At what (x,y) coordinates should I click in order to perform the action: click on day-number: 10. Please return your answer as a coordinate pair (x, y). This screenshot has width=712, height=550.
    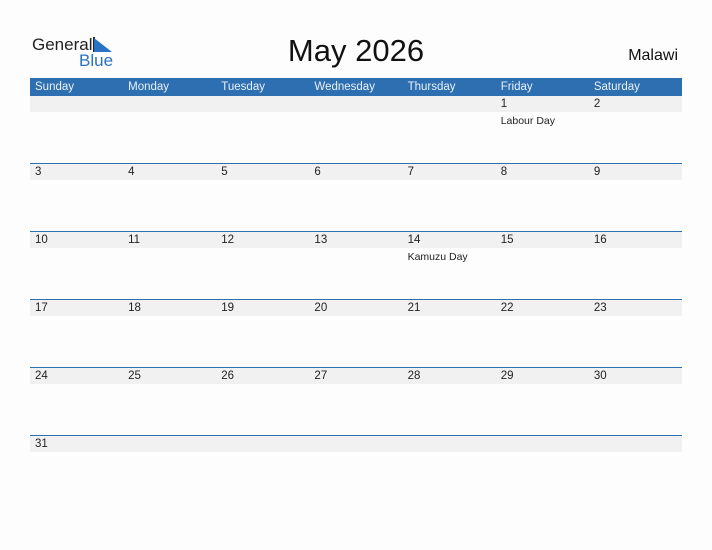
    Looking at the image, I should click on (41, 240).